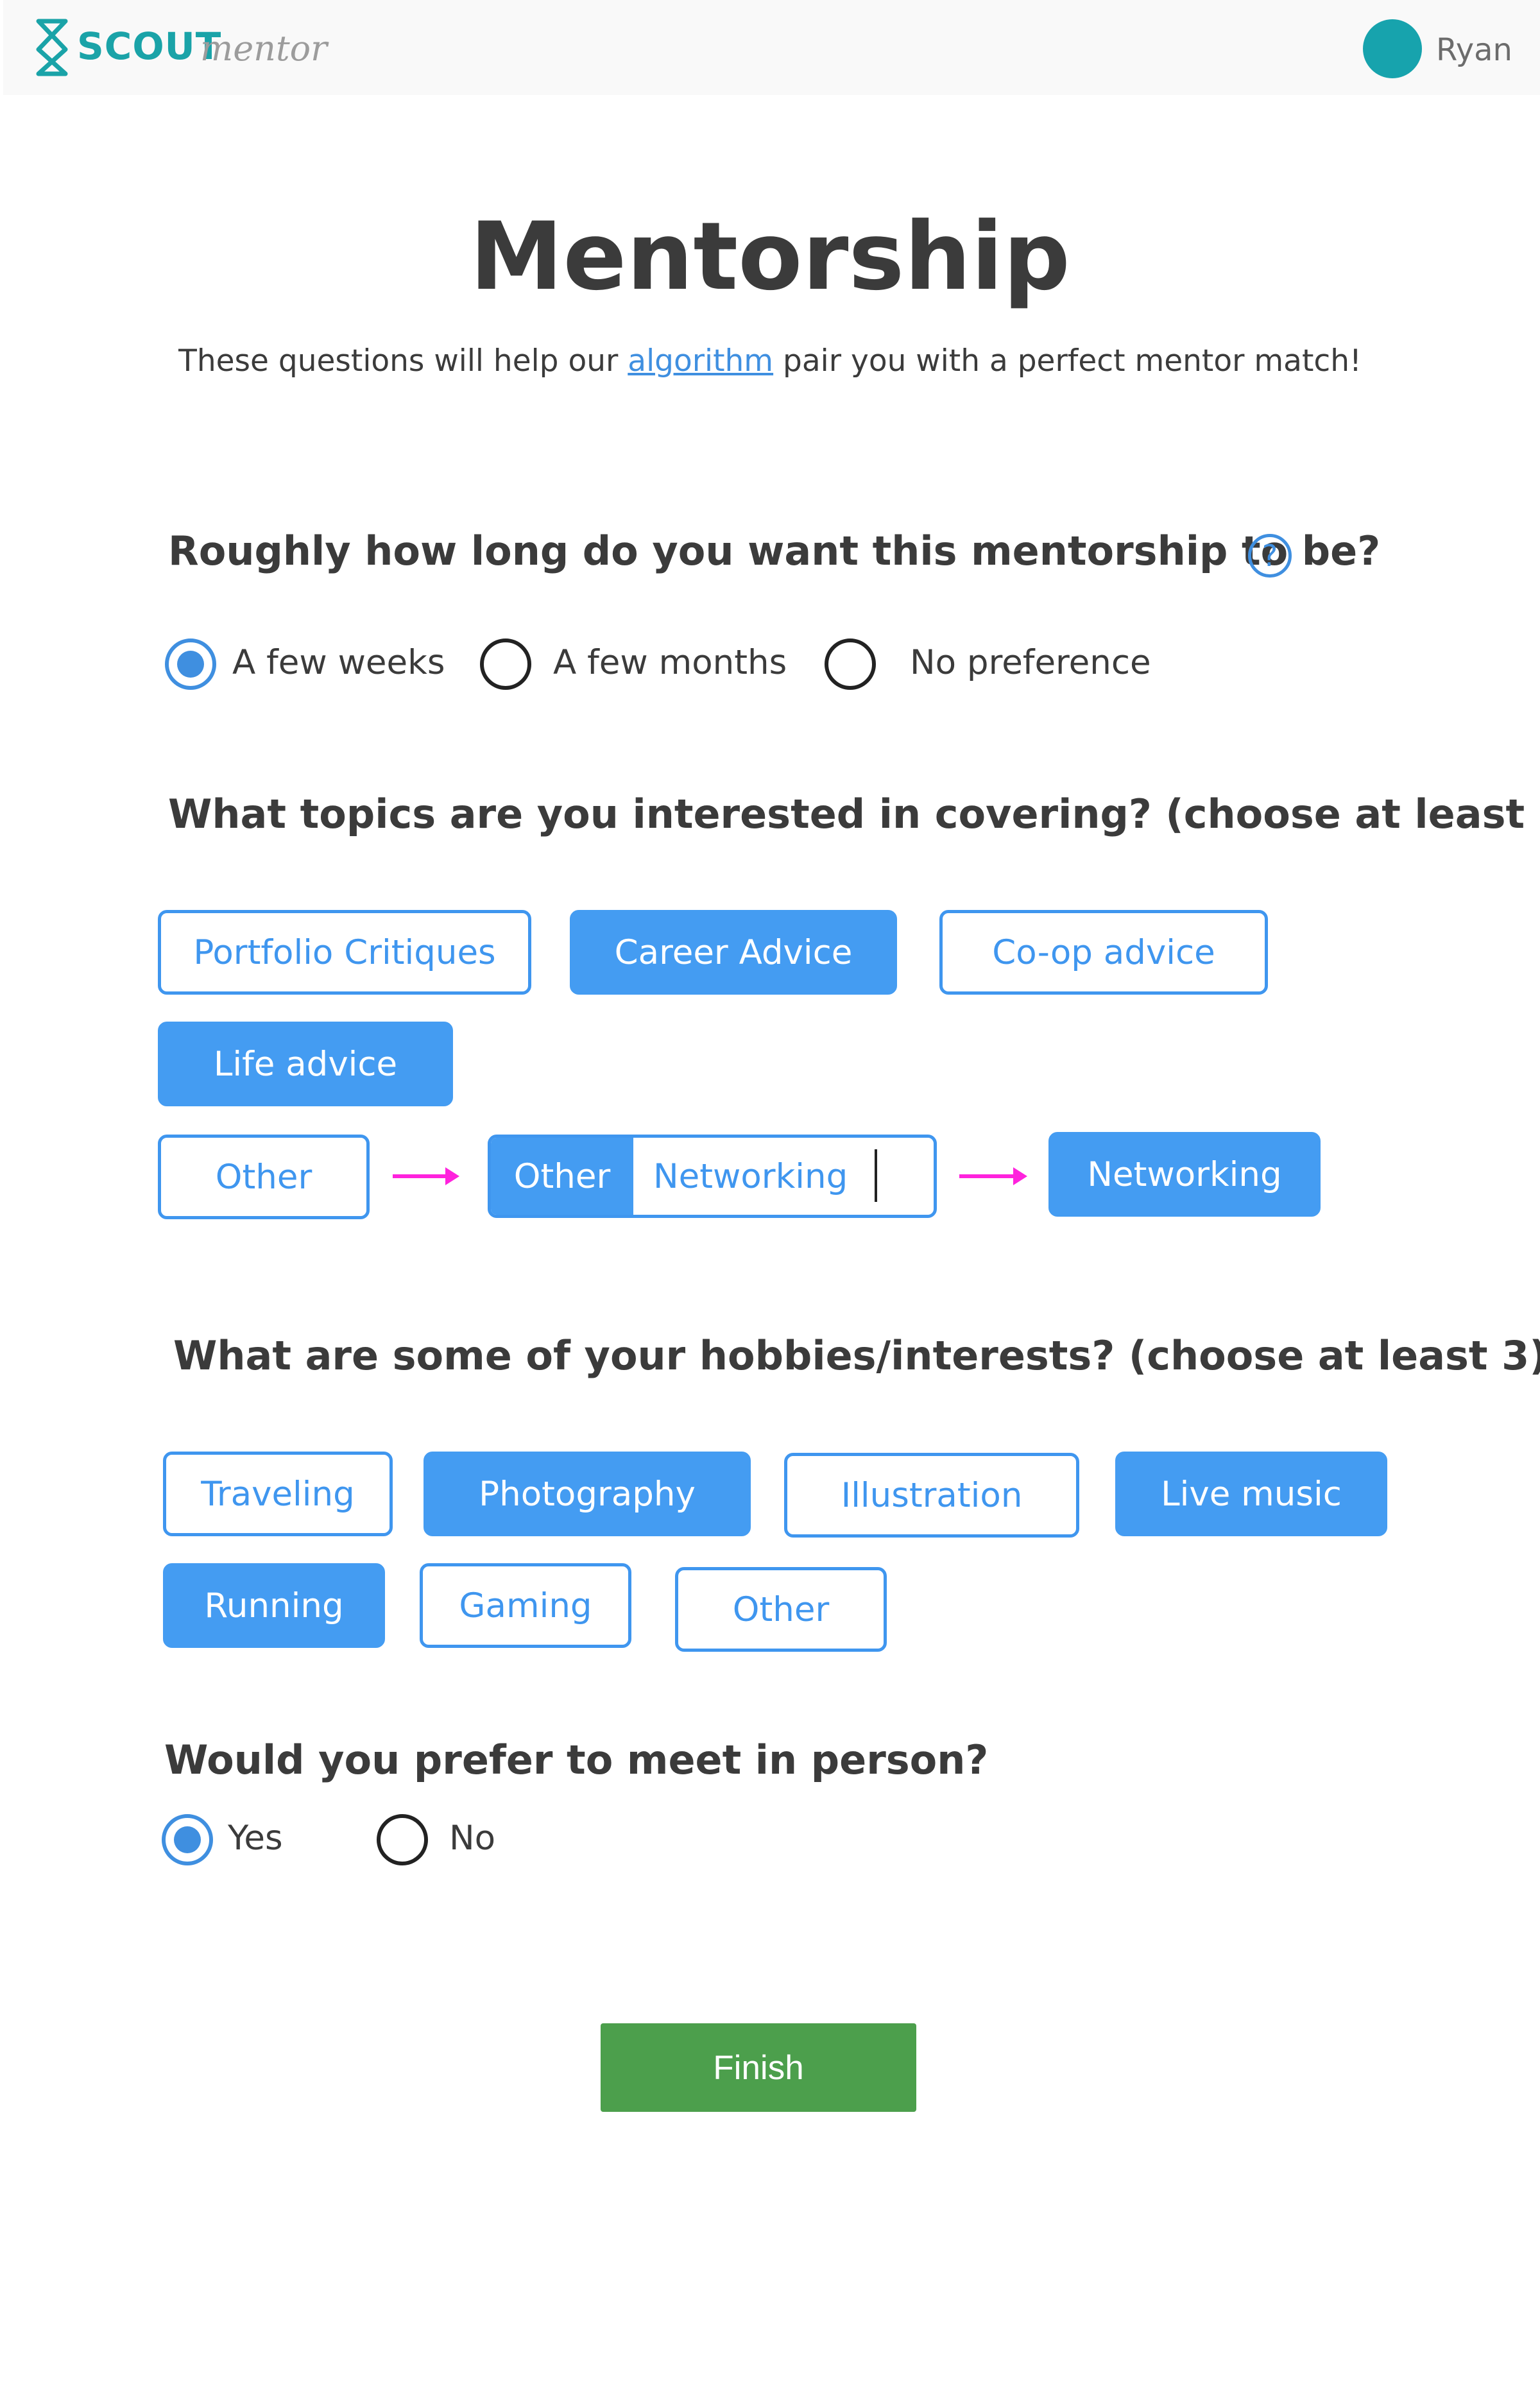 Image resolution: width=1540 pixels, height=2391 pixels. I want to click on radio-label-no: No, so click(473, 1838).